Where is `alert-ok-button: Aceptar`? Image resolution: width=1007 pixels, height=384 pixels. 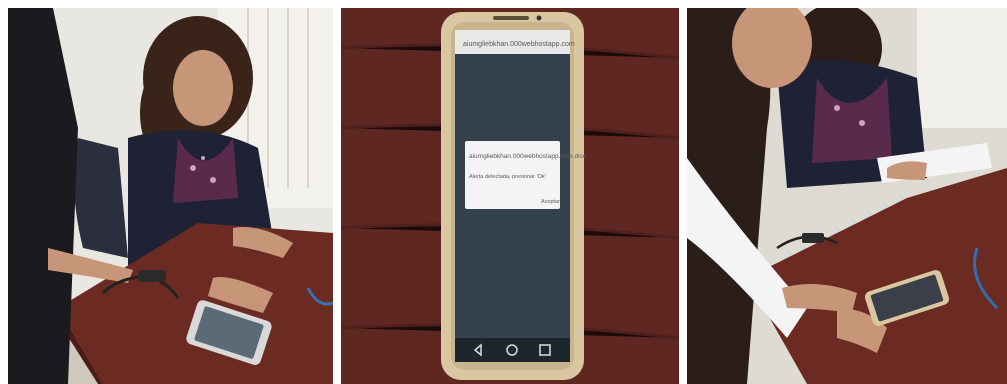 alert-ok-button: Aceptar is located at coordinates (550, 202).